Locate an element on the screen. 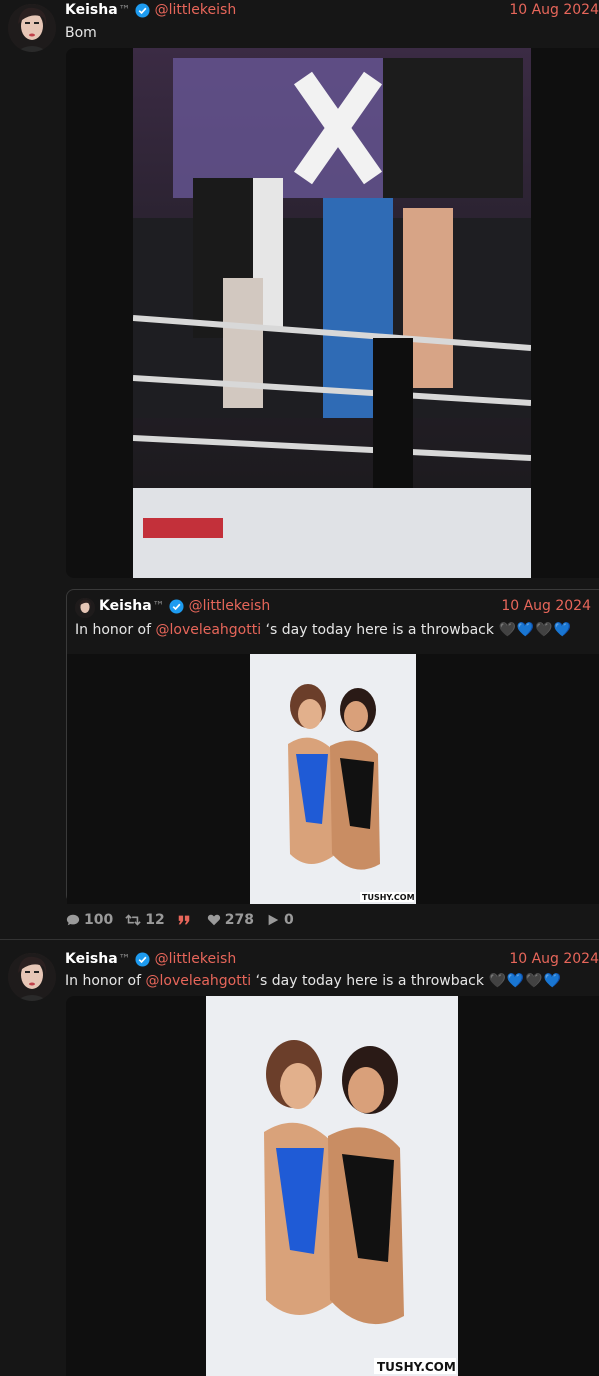 The image size is (599, 1376). tweet-text: Bom is located at coordinates (81, 33).